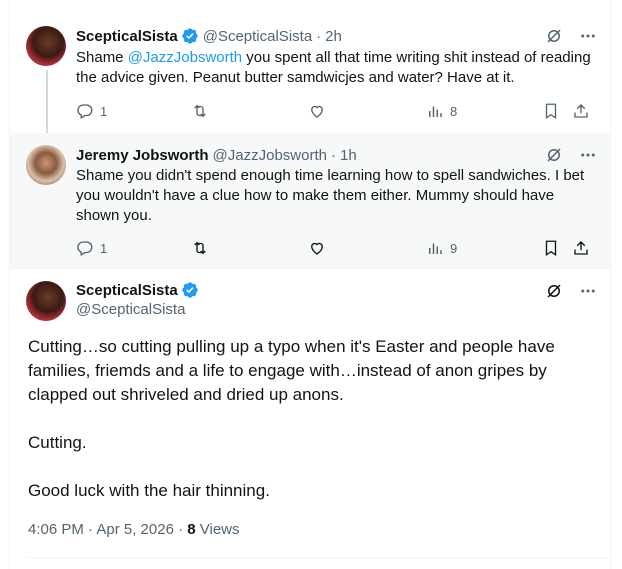 Image resolution: width=622 pixels, height=569 pixels. I want to click on timestamp: 2h, so click(333, 36).